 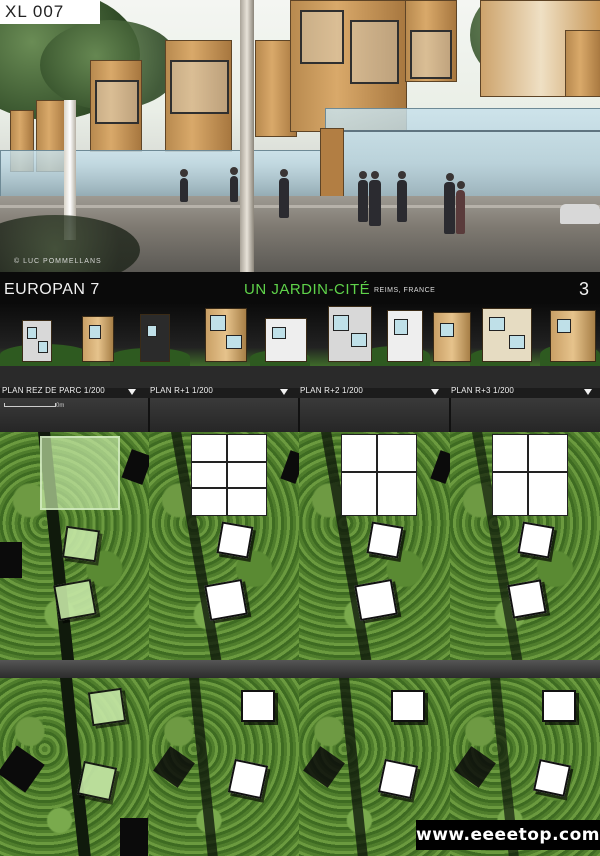 I want to click on plan-row-divider, so click(x=300, y=669).